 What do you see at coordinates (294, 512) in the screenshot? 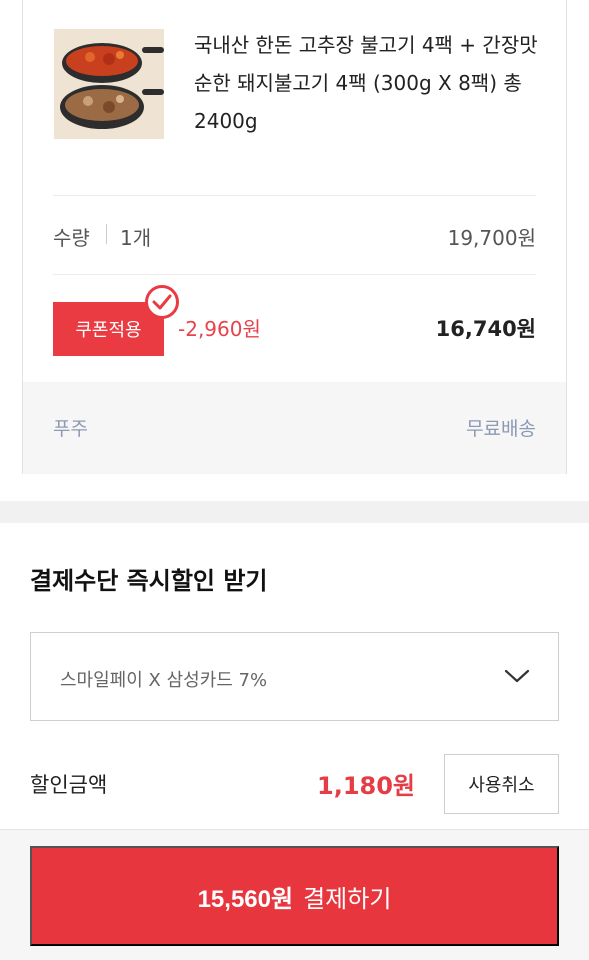
I see `section-divider` at bounding box center [294, 512].